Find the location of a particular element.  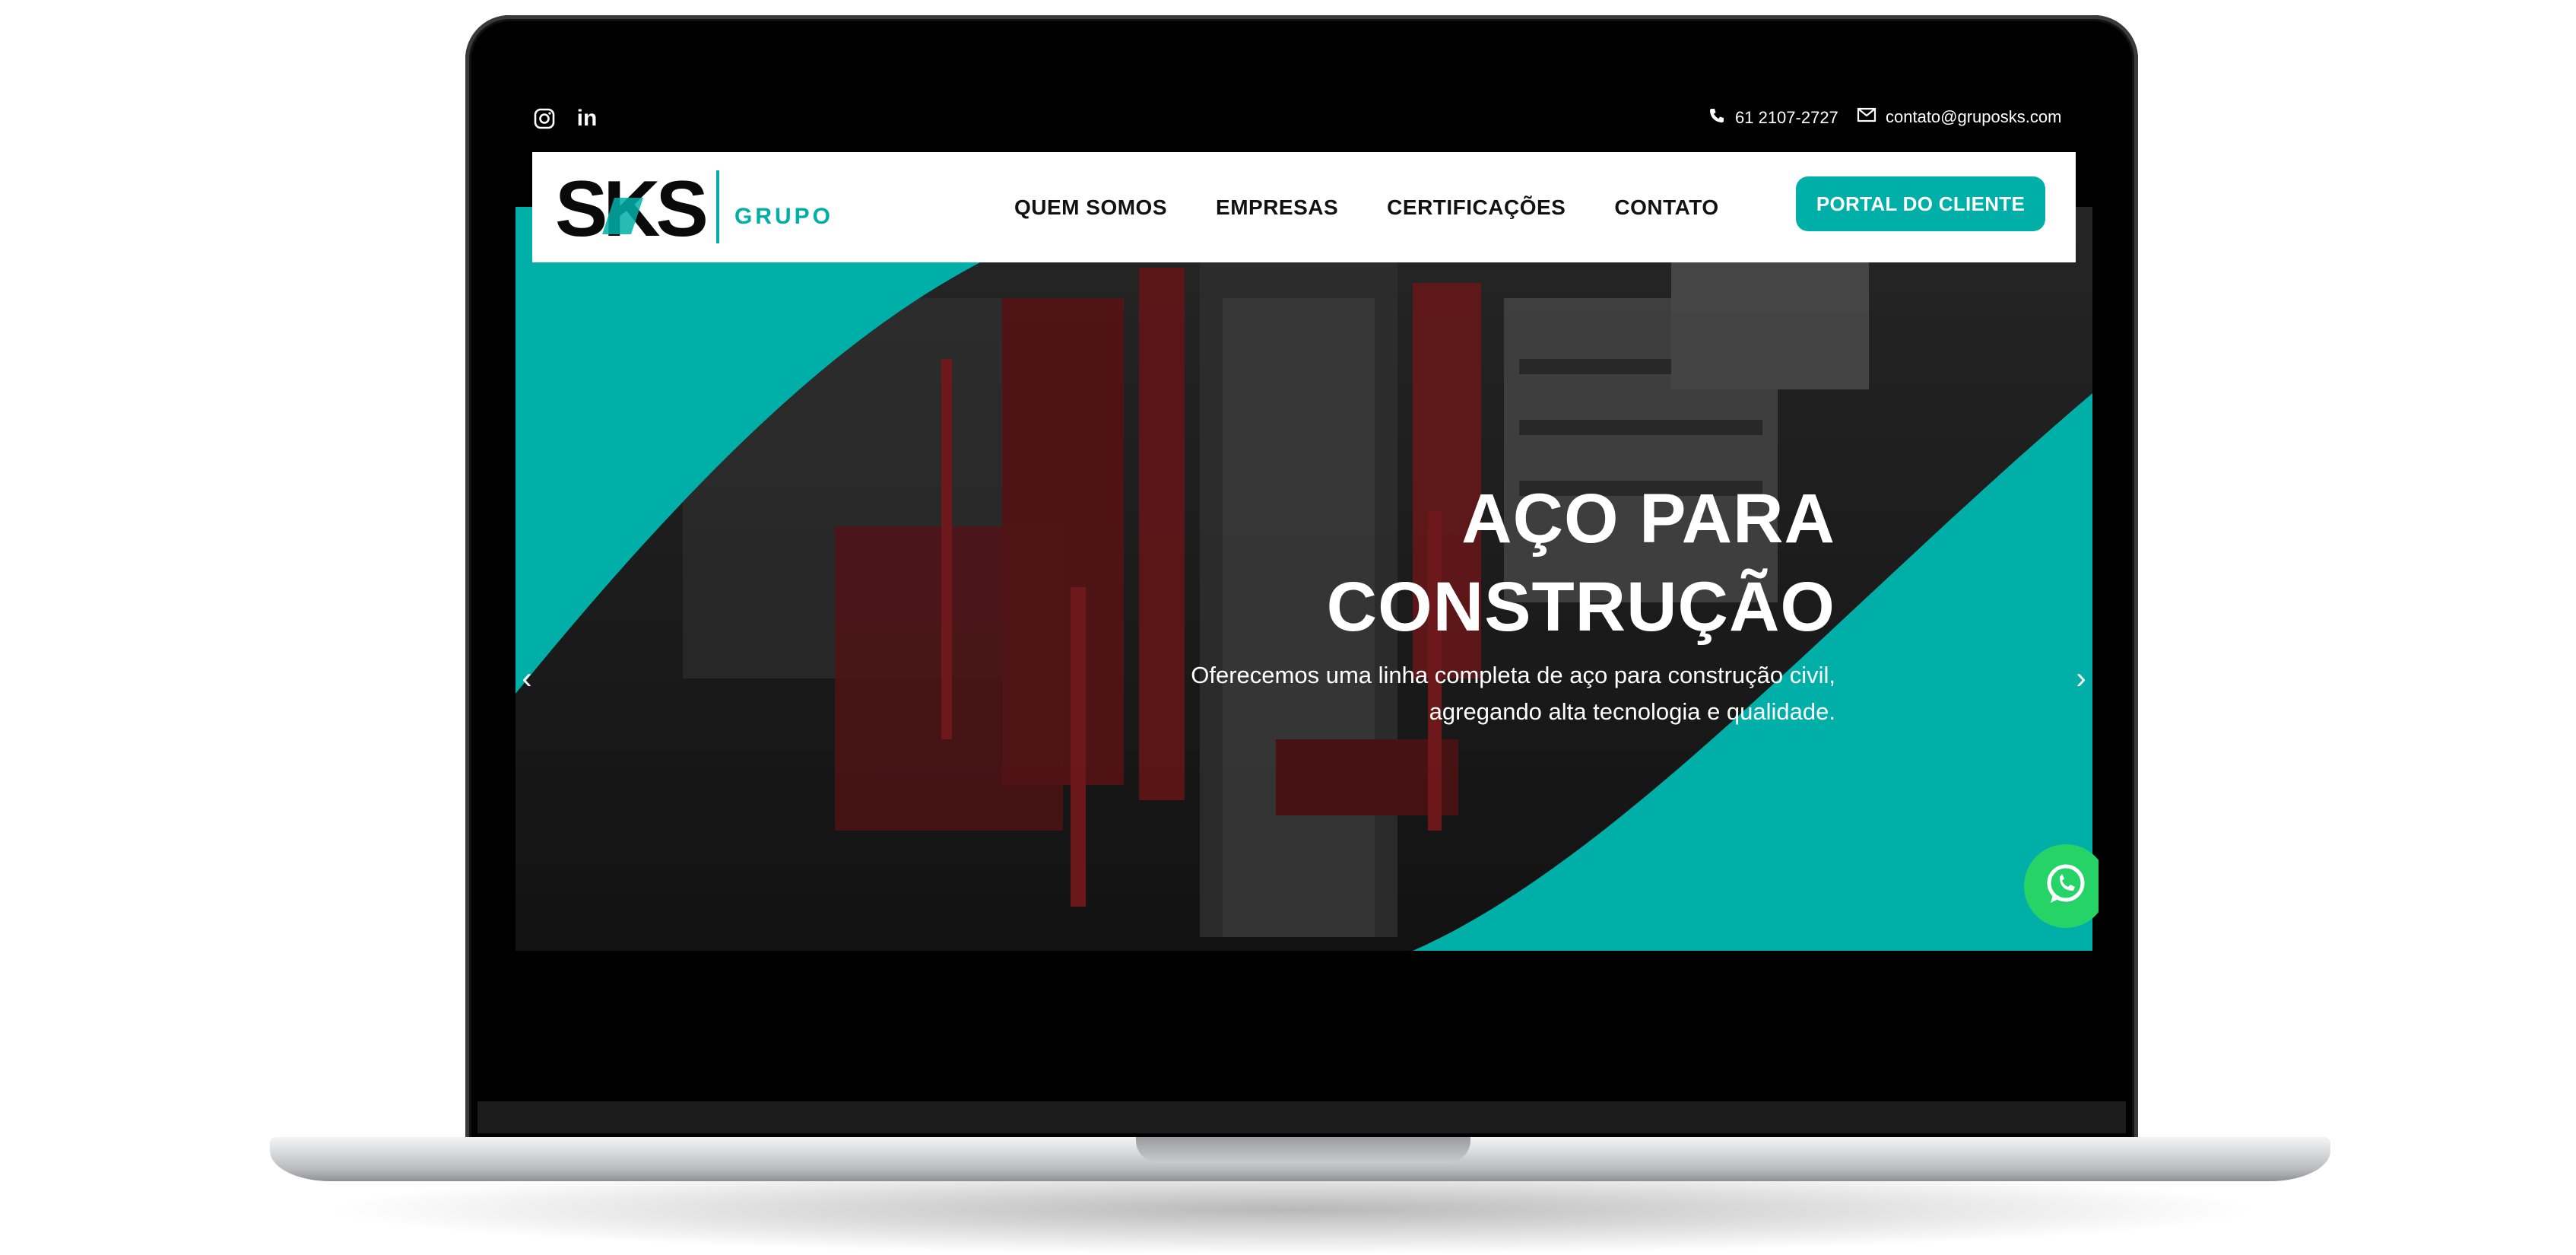

laptop-bezel-bottom is located at coordinates (1301, 1117).